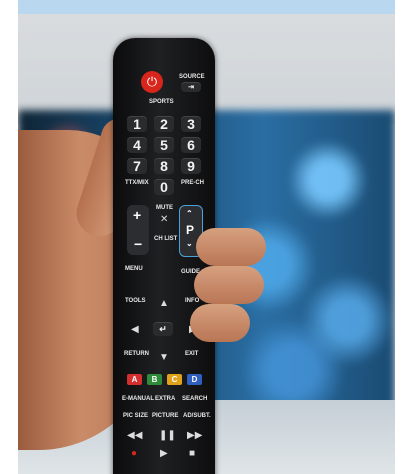 The image size is (411, 474). What do you see at coordinates (206, 7) in the screenshot?
I see `top-band` at bounding box center [206, 7].